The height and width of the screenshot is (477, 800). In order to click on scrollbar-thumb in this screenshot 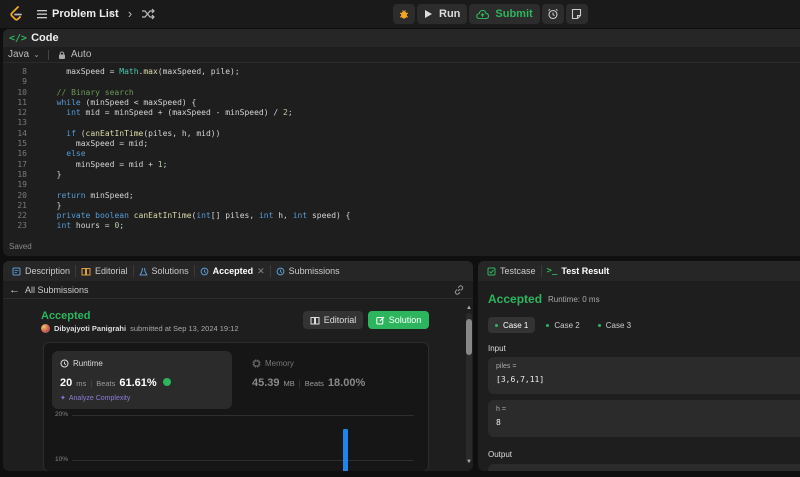, I will do `click(469, 337)`.